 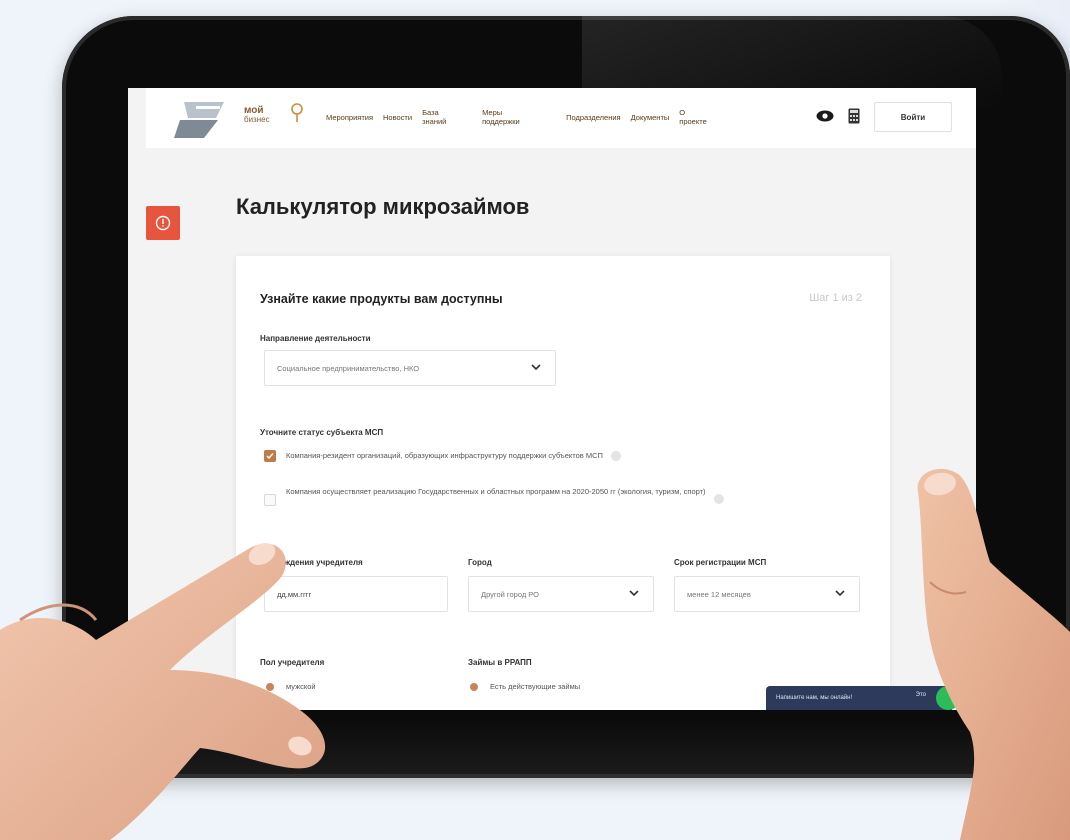 What do you see at coordinates (270, 500) in the screenshot?
I see `checkbox-unchecked` at bounding box center [270, 500].